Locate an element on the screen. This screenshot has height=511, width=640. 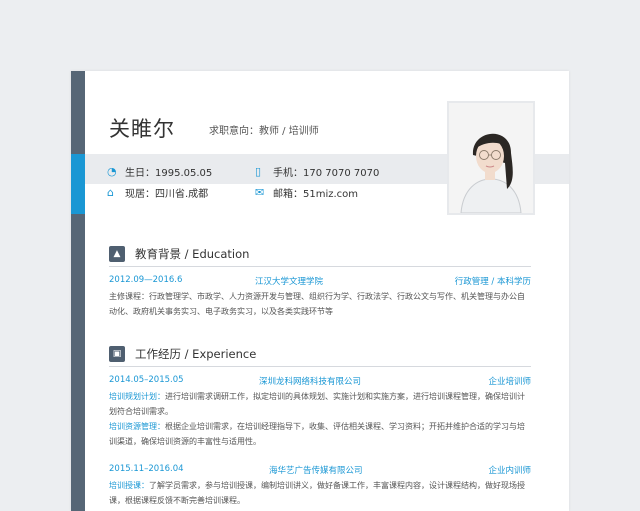
mail-icon: ✉ is located at coordinates (260, 192).